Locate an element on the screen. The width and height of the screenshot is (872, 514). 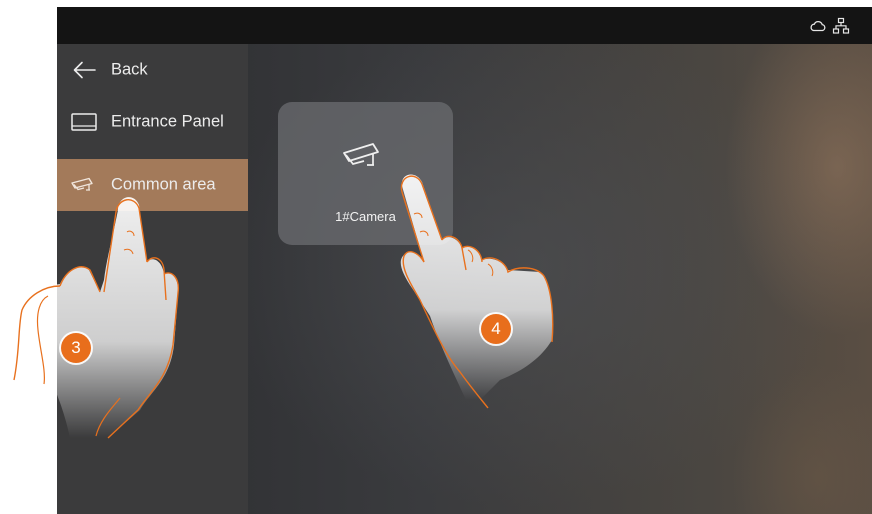
sidebar-item-common-area: Common area is located at coordinates (152, 185).